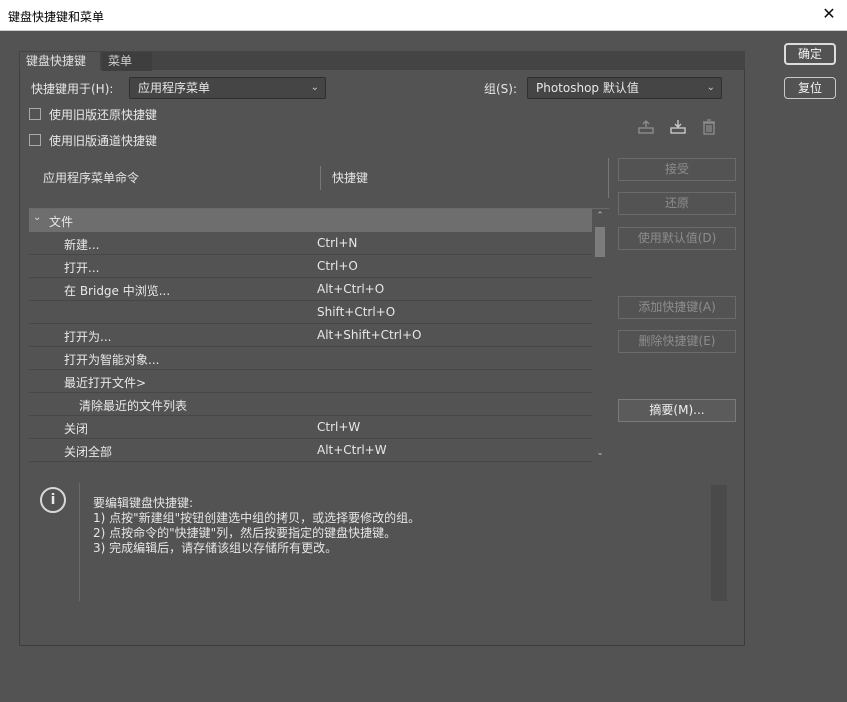 This screenshot has width=847, height=702. What do you see at coordinates (72, 89) in the screenshot?
I see `shortcuts-for-label: 快捷键用于(H):` at bounding box center [72, 89].